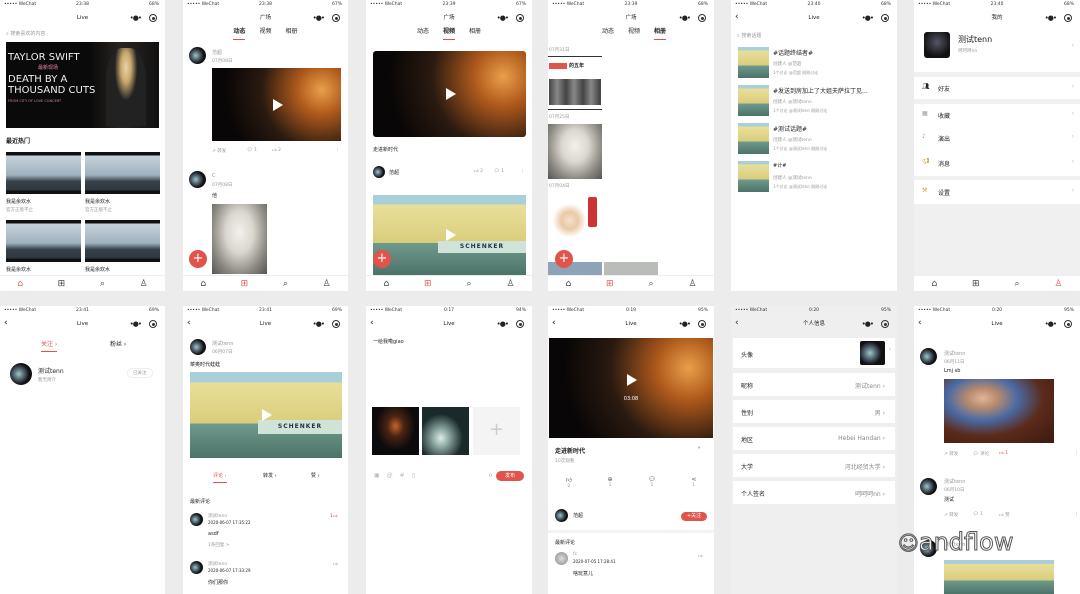 The image size is (1080, 594). What do you see at coordinates (981, 454) in the screenshot?
I see `comment-button: 💬︎ 评论` at bounding box center [981, 454].